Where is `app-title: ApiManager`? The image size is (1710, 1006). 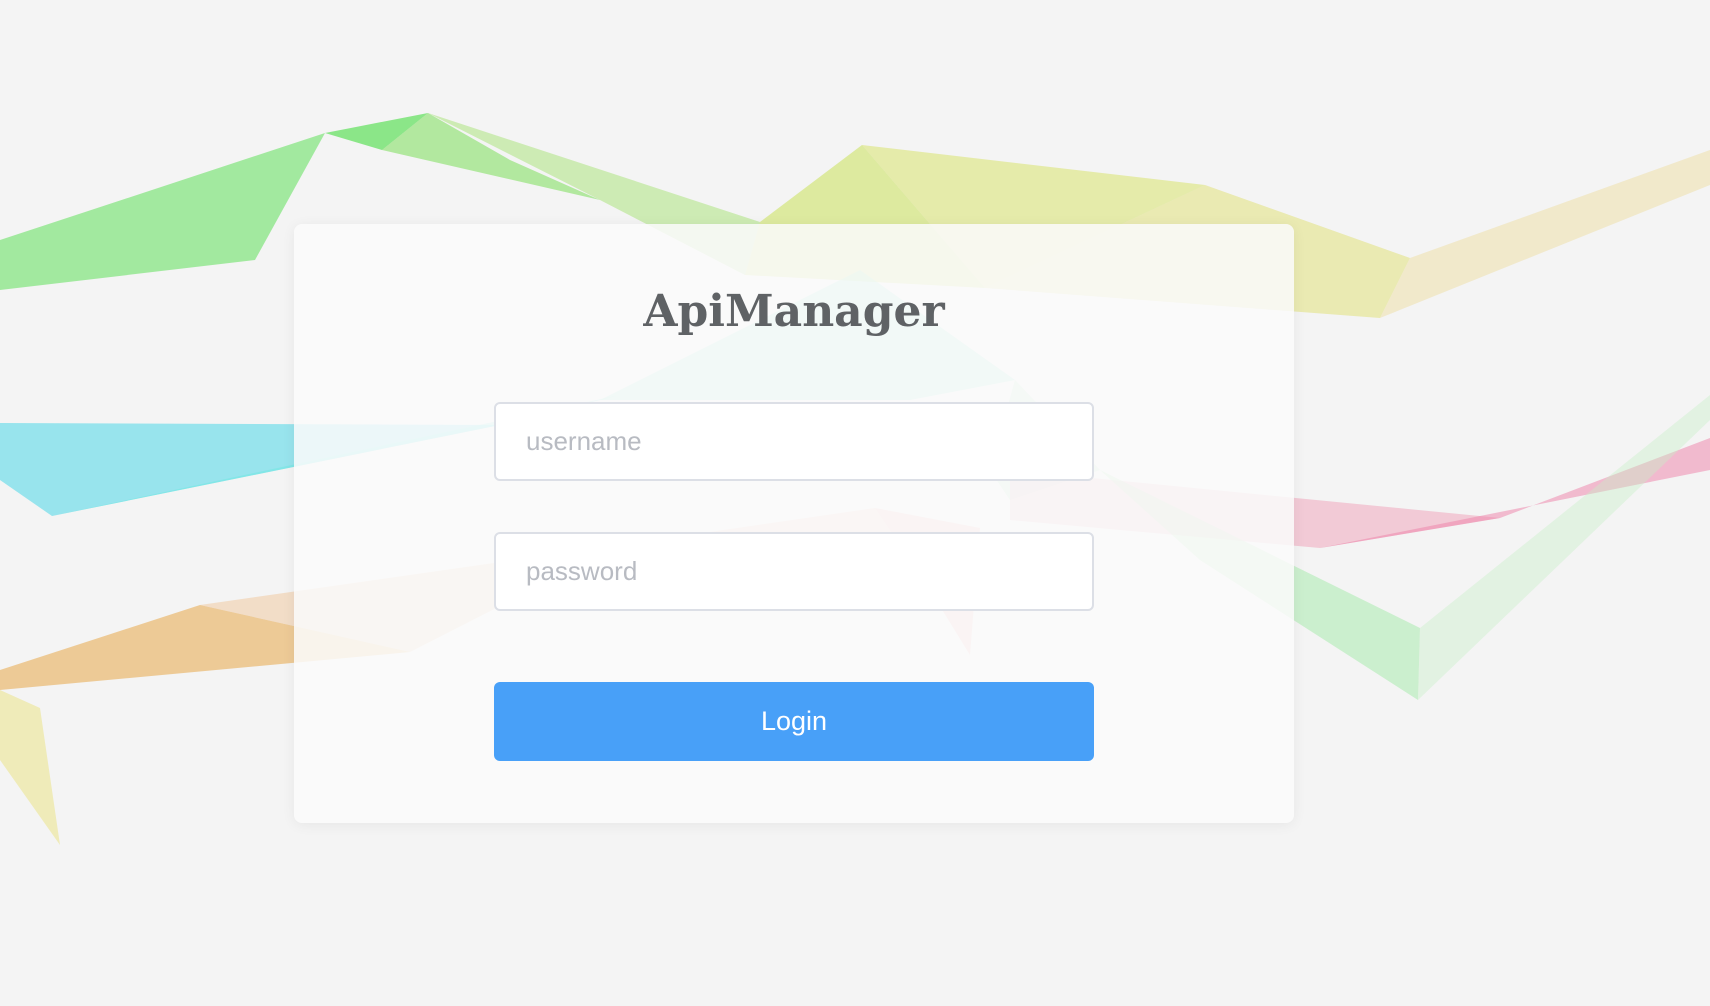 app-title: ApiManager is located at coordinates (794, 311).